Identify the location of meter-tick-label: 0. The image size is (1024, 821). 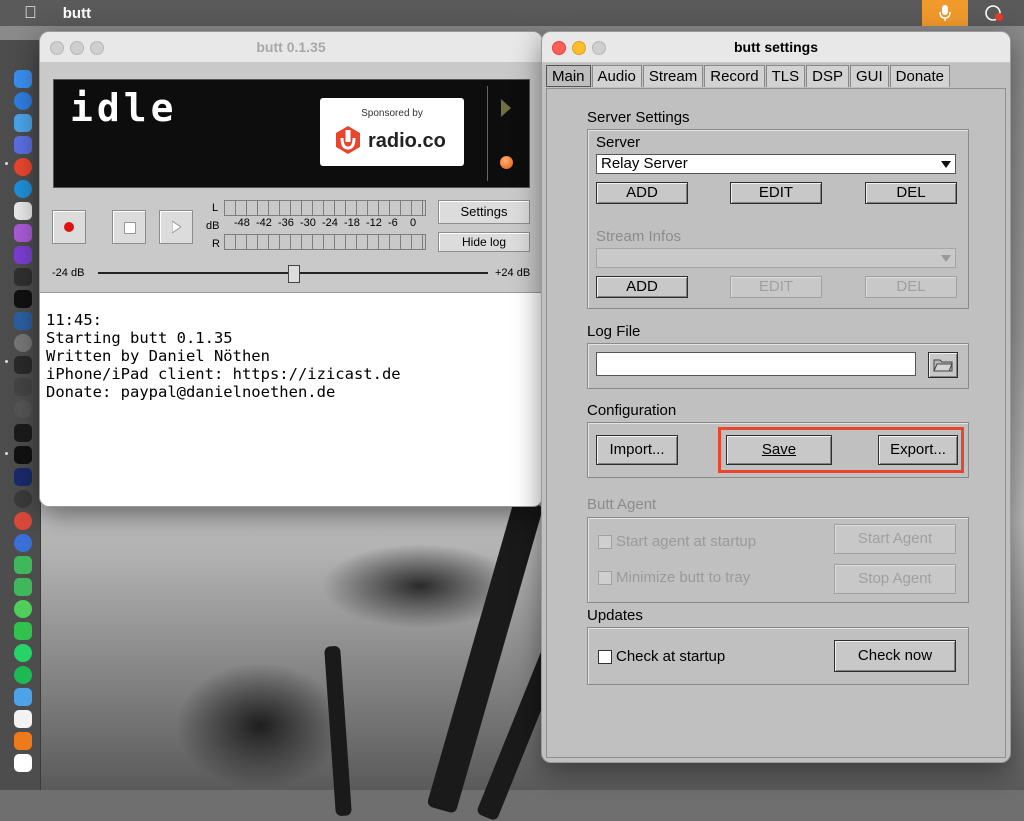
(413, 223).